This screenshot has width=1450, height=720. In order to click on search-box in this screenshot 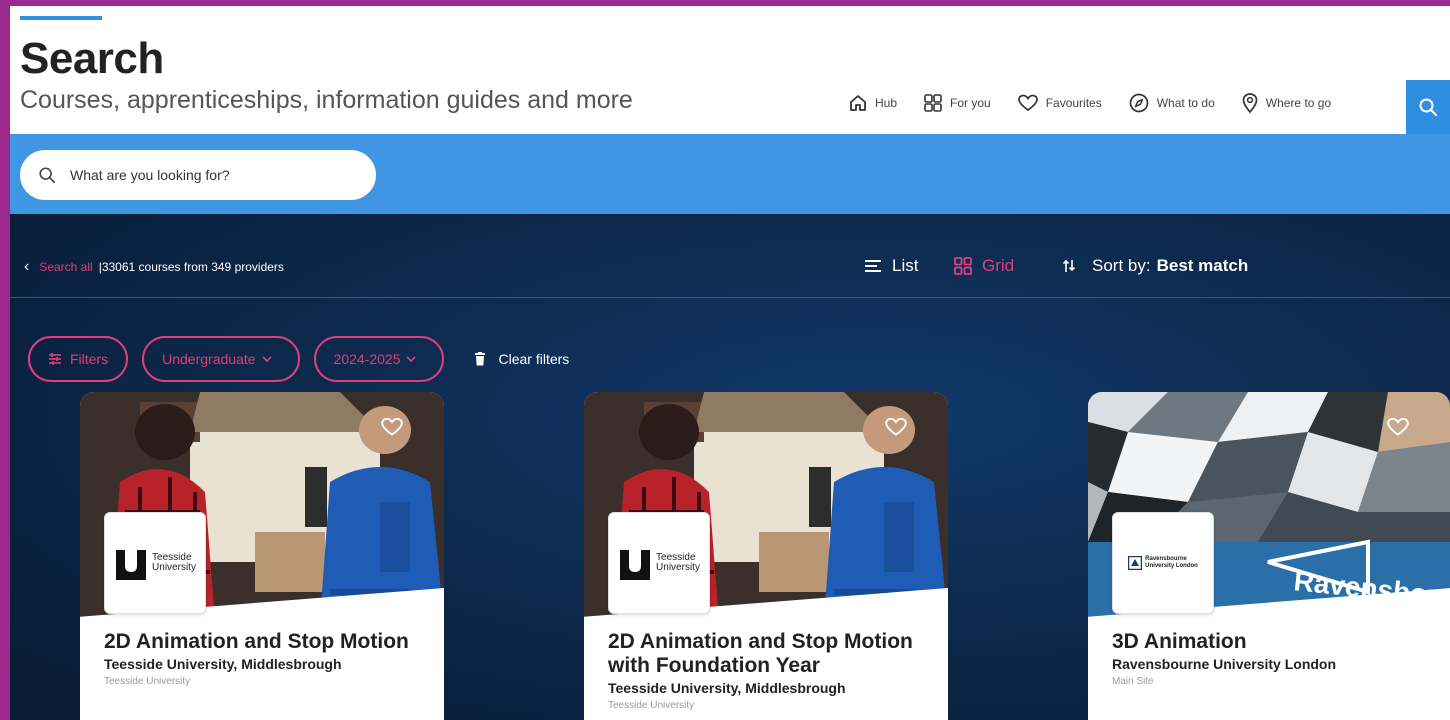, I will do `click(198, 175)`.